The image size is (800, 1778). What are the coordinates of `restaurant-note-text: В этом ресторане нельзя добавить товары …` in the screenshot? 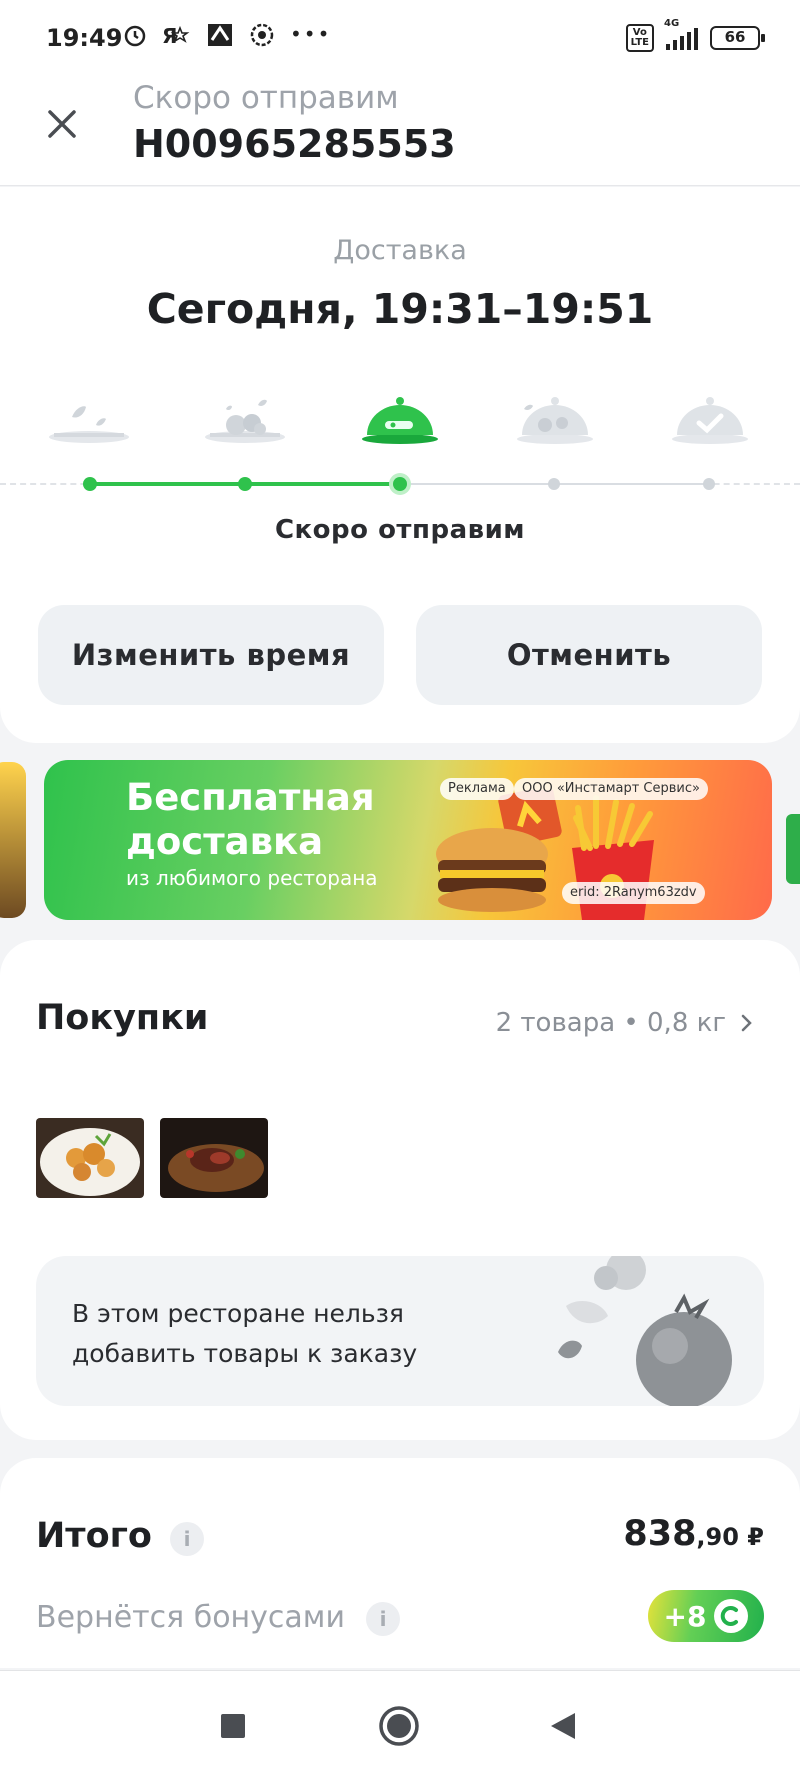 It's located at (245, 1333).